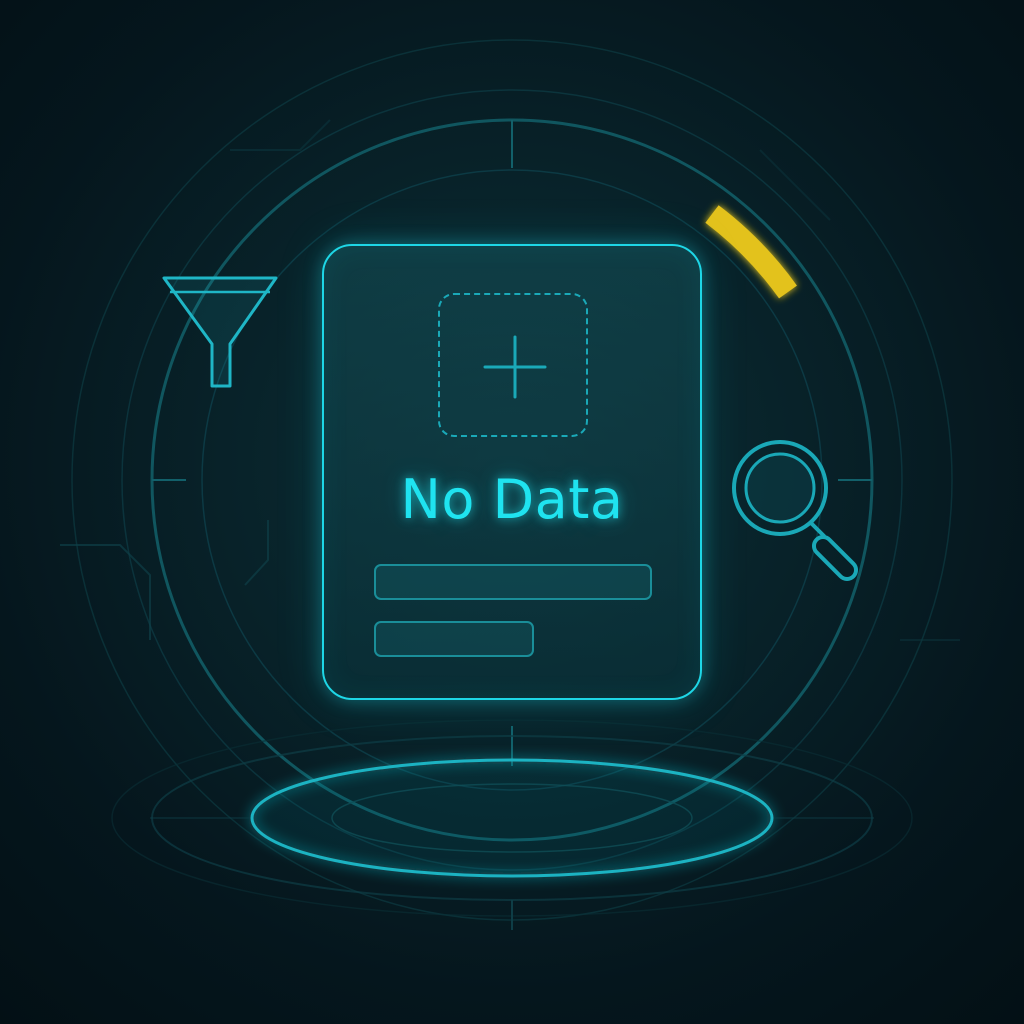 Image resolution: width=1024 pixels, height=1024 pixels. Describe the element at coordinates (800, 511) in the screenshot. I see `magnifier-icon` at that location.